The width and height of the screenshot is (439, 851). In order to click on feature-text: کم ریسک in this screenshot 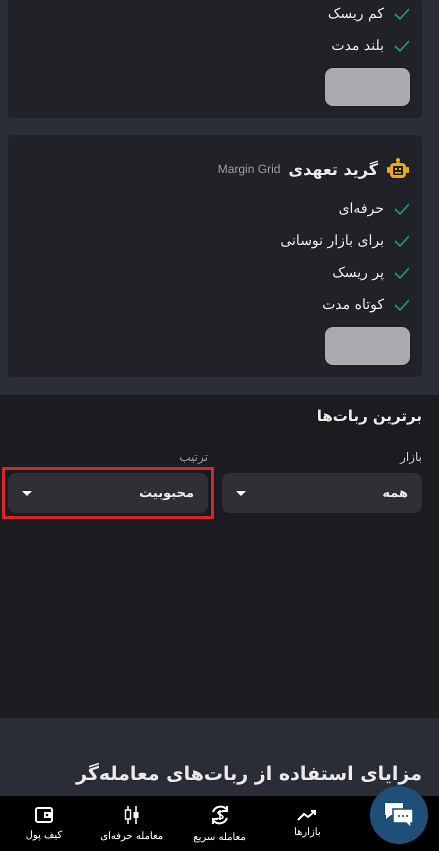, I will do `click(356, 14)`.